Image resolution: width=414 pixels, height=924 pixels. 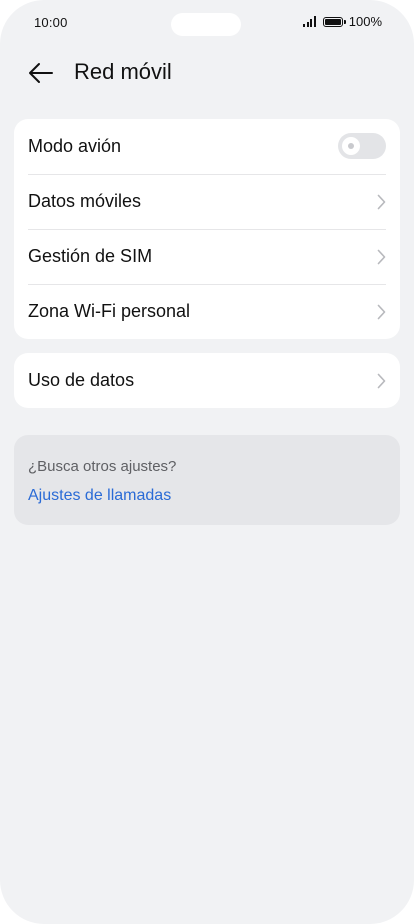 I want to click on sim-management-row: Gestión de SIM, so click(x=207, y=256).